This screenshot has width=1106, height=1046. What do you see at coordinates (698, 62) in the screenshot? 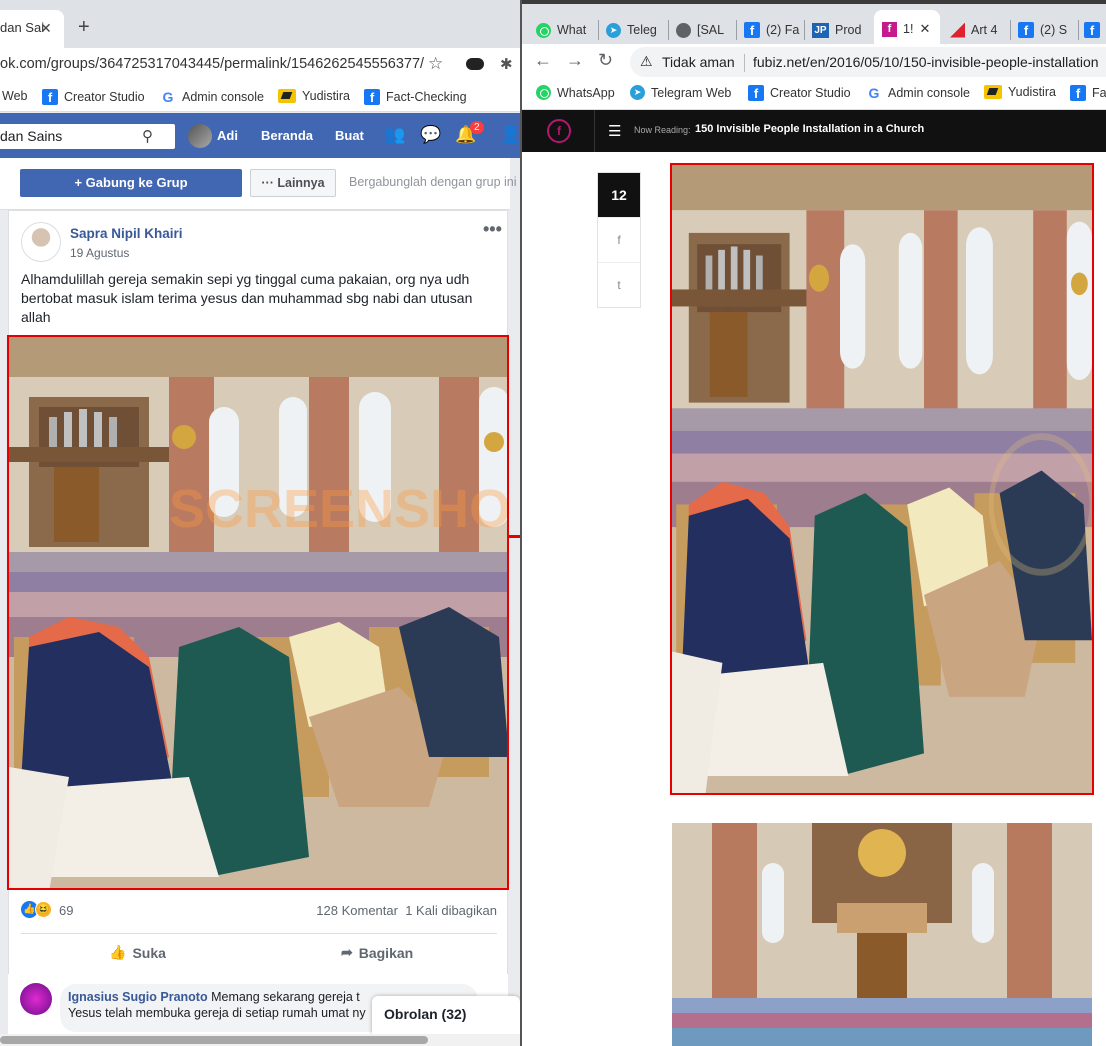
I see `insecure-label: Tidak aman` at bounding box center [698, 62].